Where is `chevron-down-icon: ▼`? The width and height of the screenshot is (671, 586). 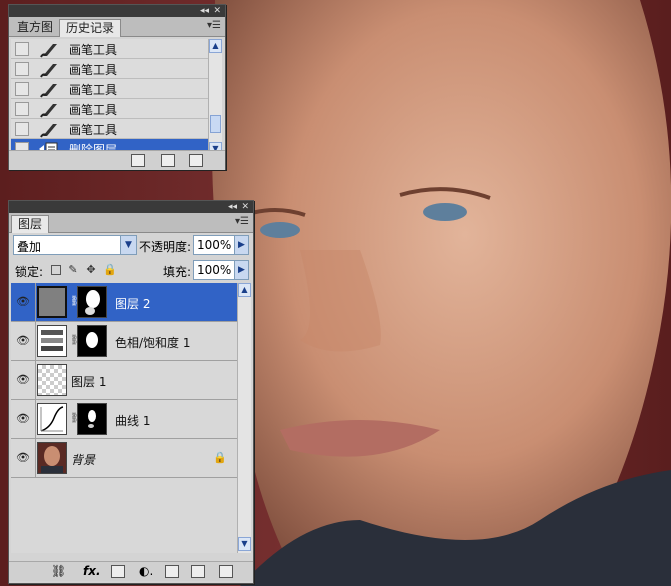 chevron-down-icon: ▼ is located at coordinates (128, 245).